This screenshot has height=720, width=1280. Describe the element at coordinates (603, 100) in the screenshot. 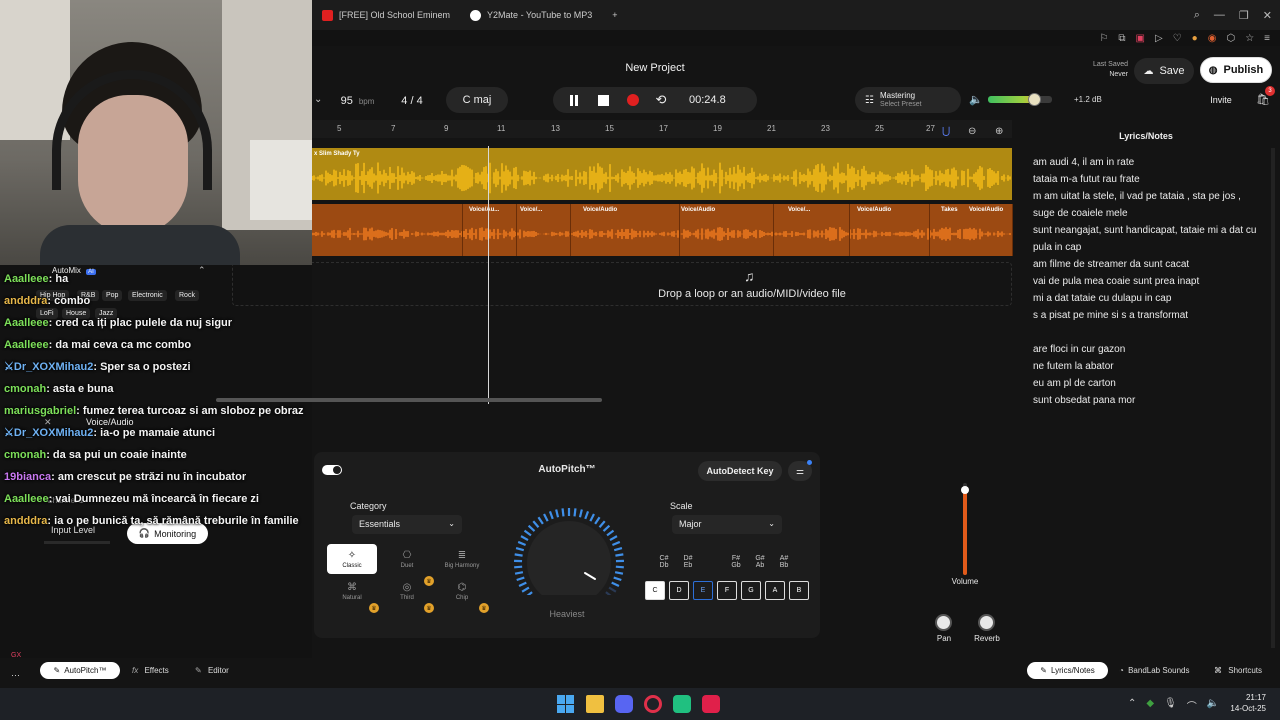

I see `stop-button` at that location.